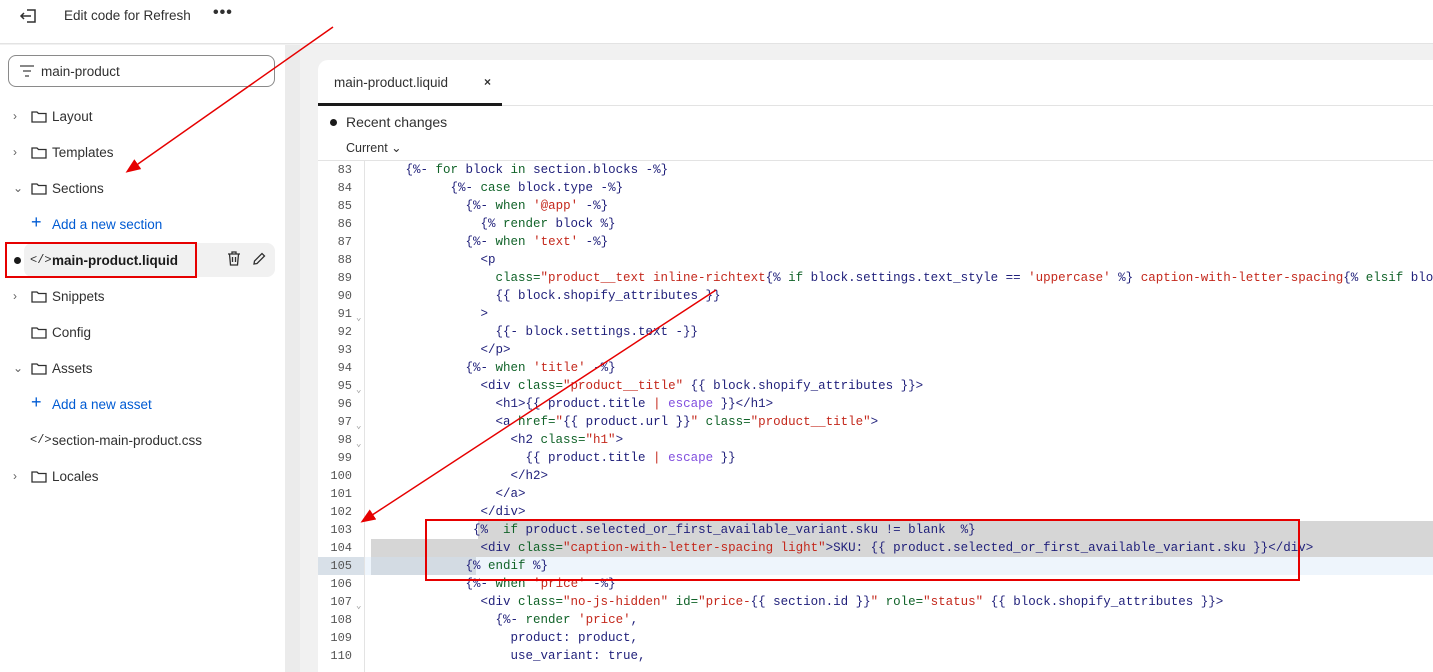 Image resolution: width=1433 pixels, height=672 pixels. I want to click on tree-item-label: Config, so click(72, 332).